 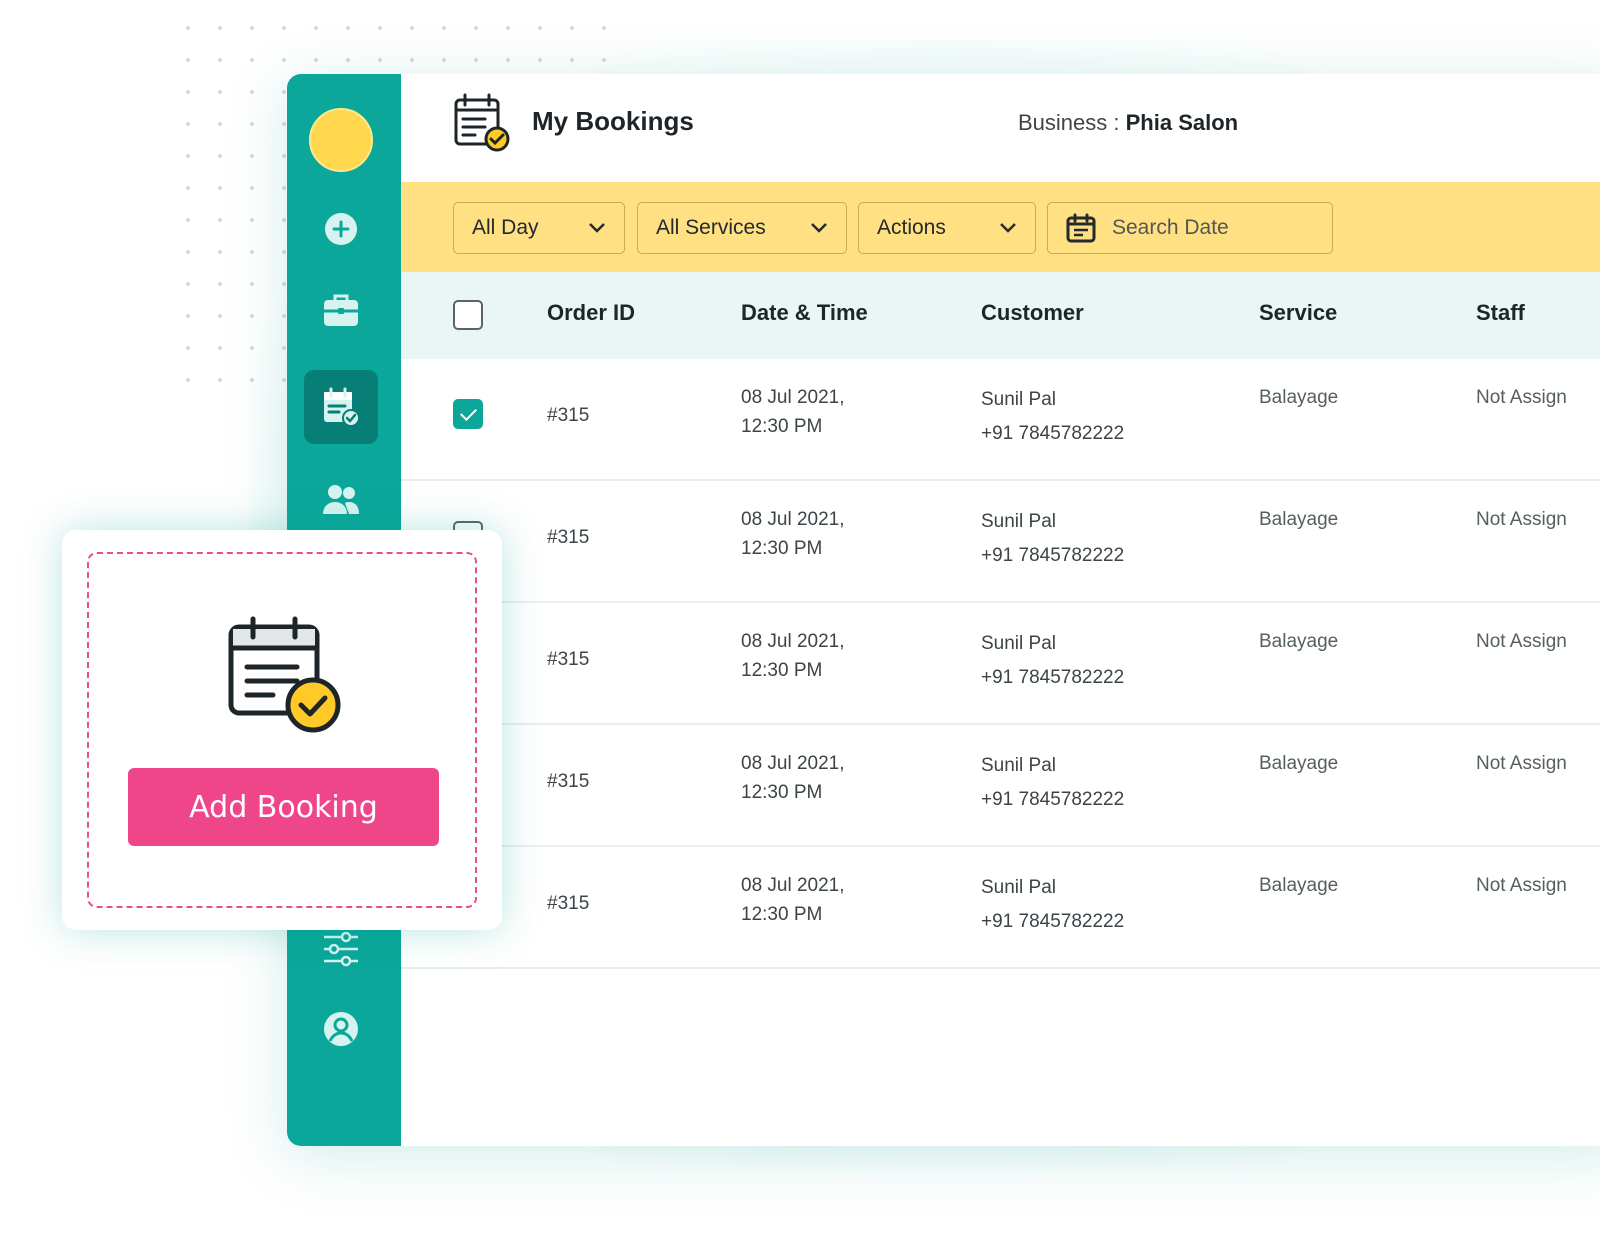 I want to click on sidebar-item-customers, so click(x=341, y=499).